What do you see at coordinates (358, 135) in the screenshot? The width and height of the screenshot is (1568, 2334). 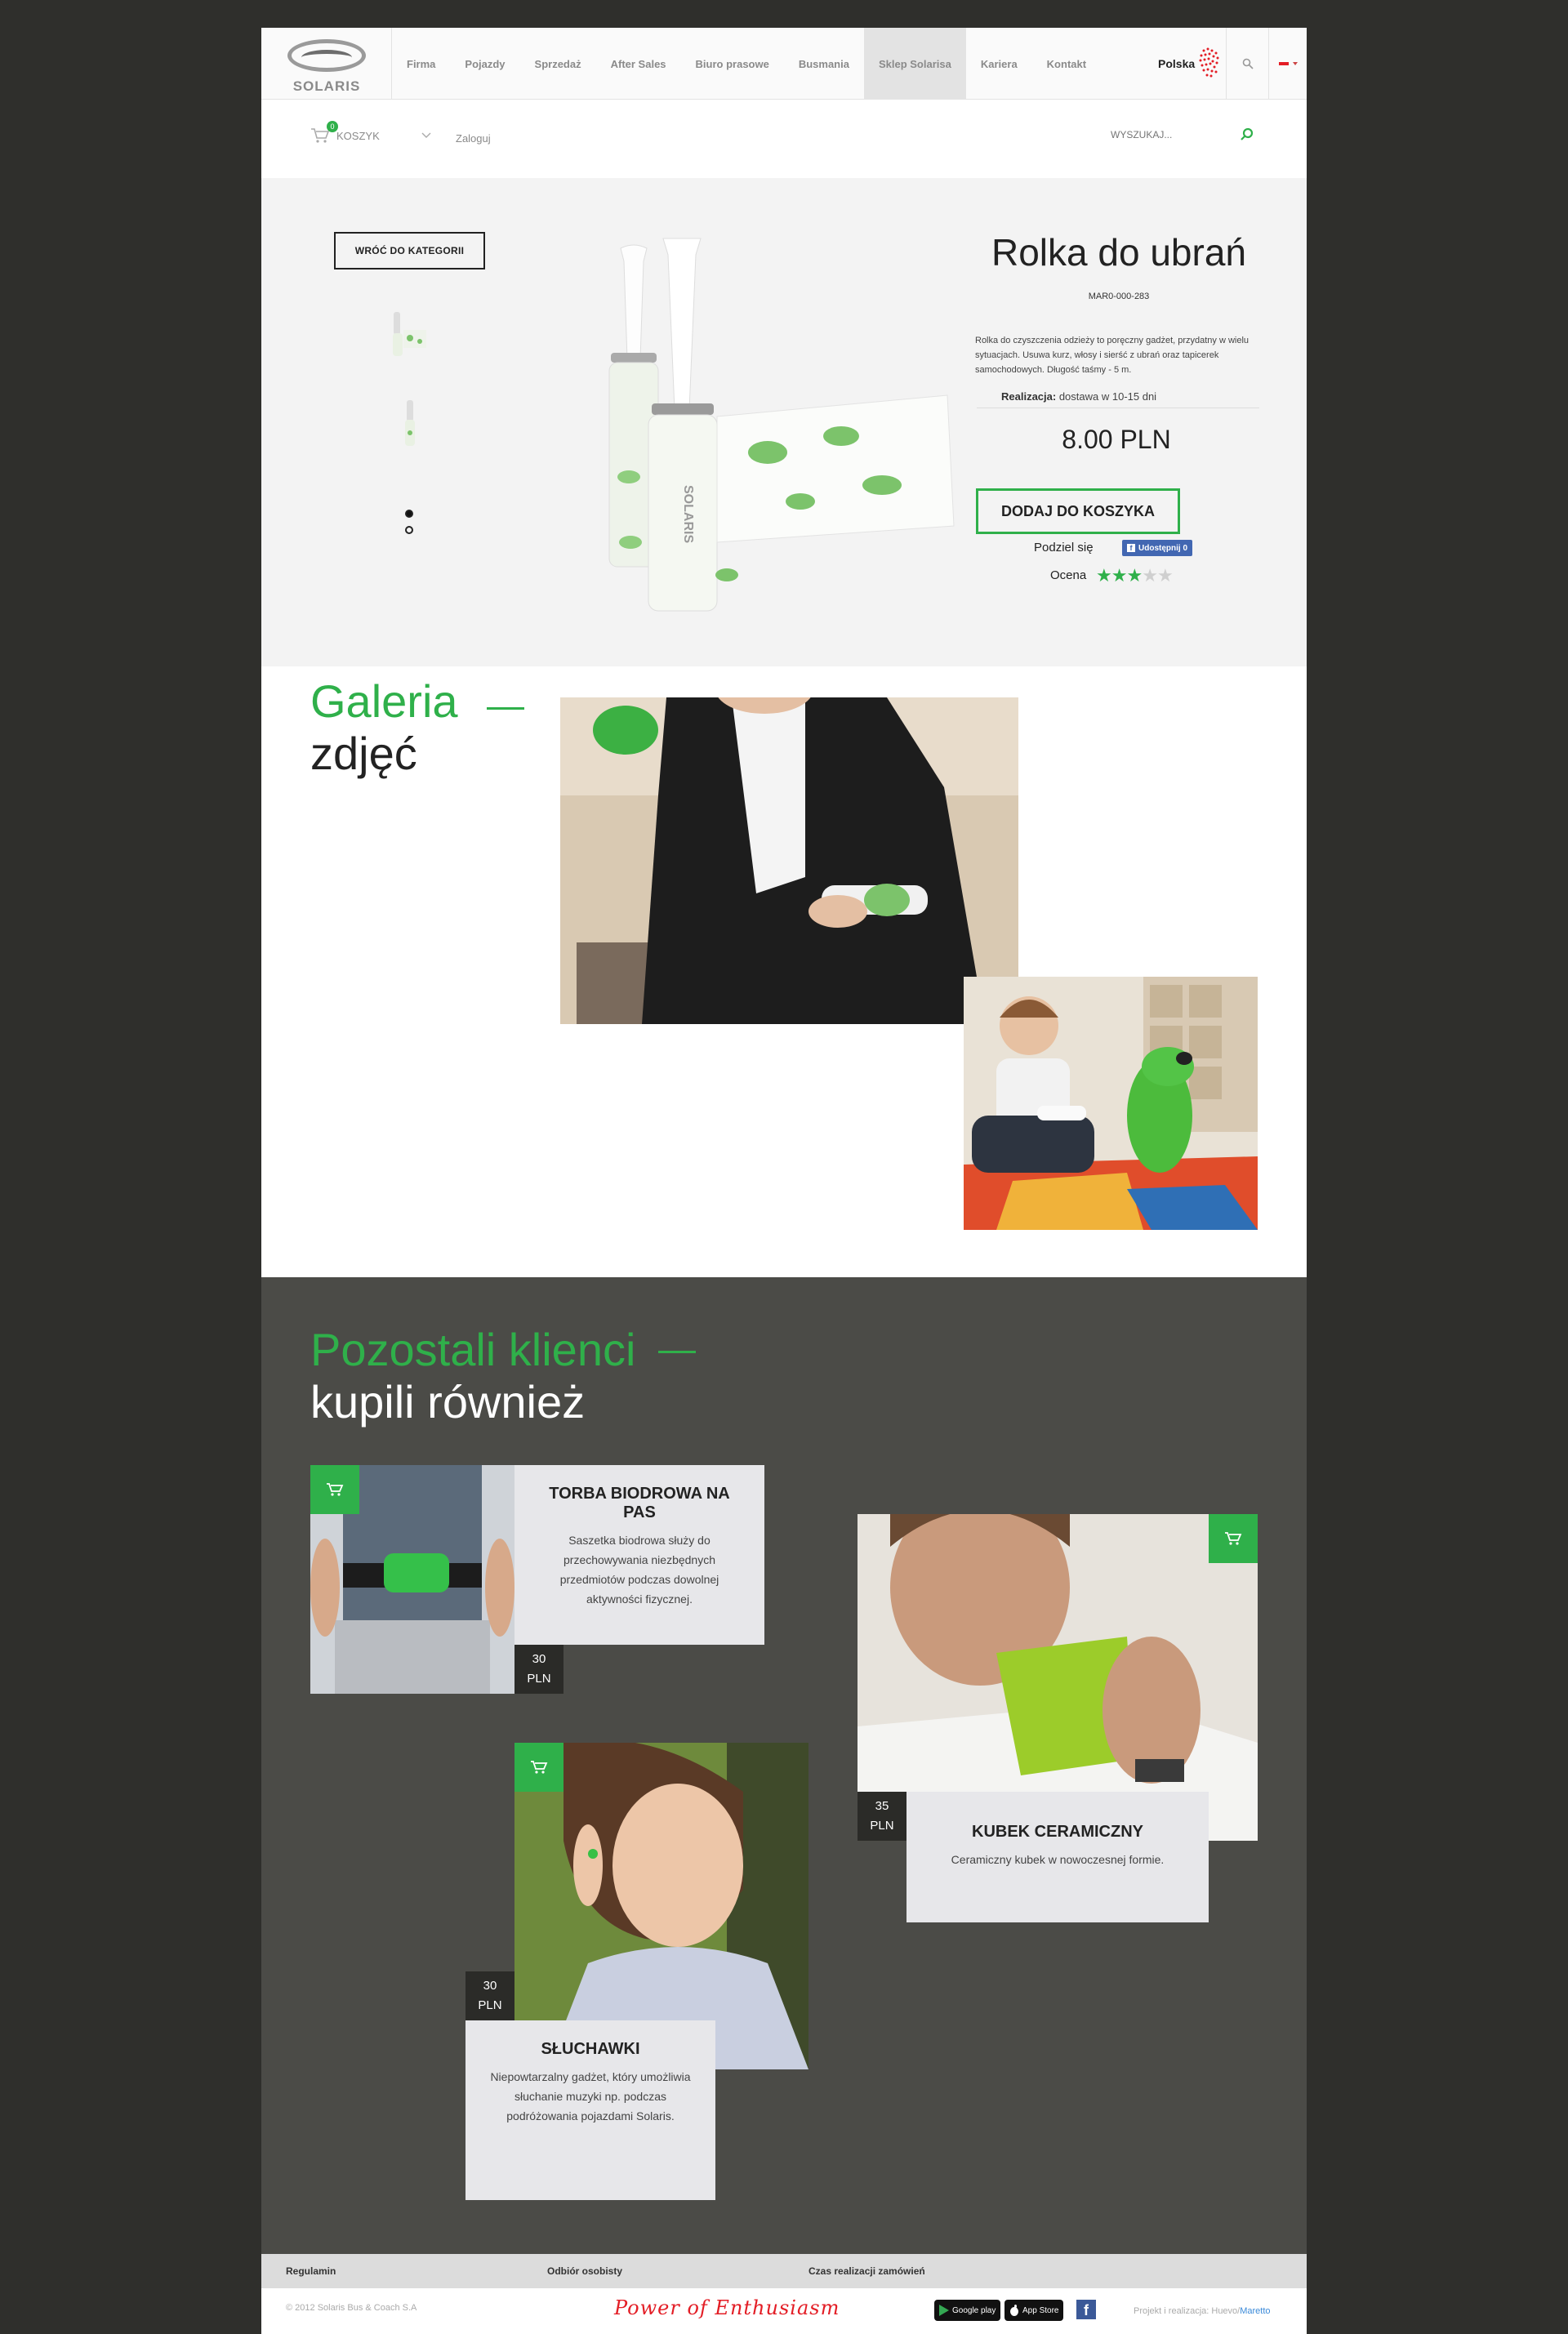 I see `cart-label: KOSZYK` at bounding box center [358, 135].